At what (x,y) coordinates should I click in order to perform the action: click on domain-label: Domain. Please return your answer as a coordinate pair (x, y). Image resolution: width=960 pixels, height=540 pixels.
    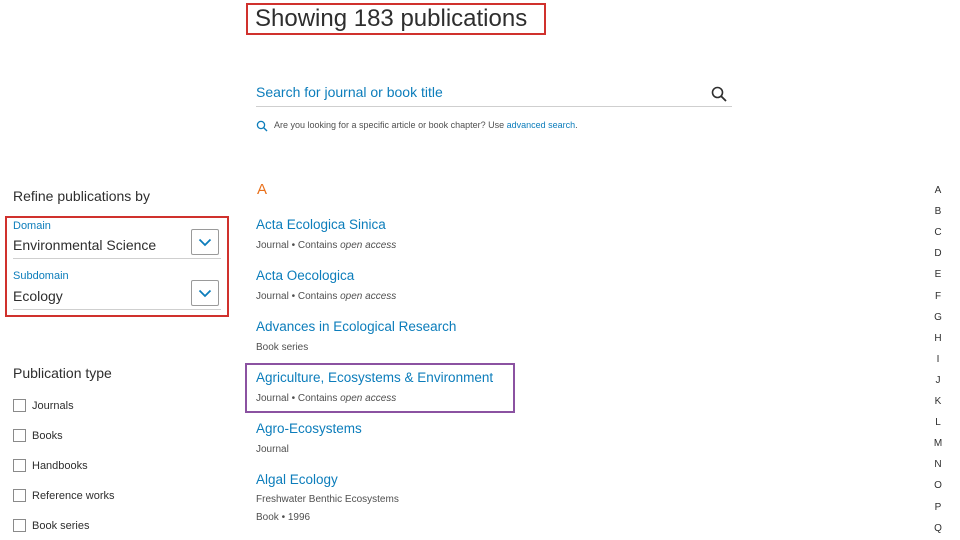
    Looking at the image, I should click on (32, 226).